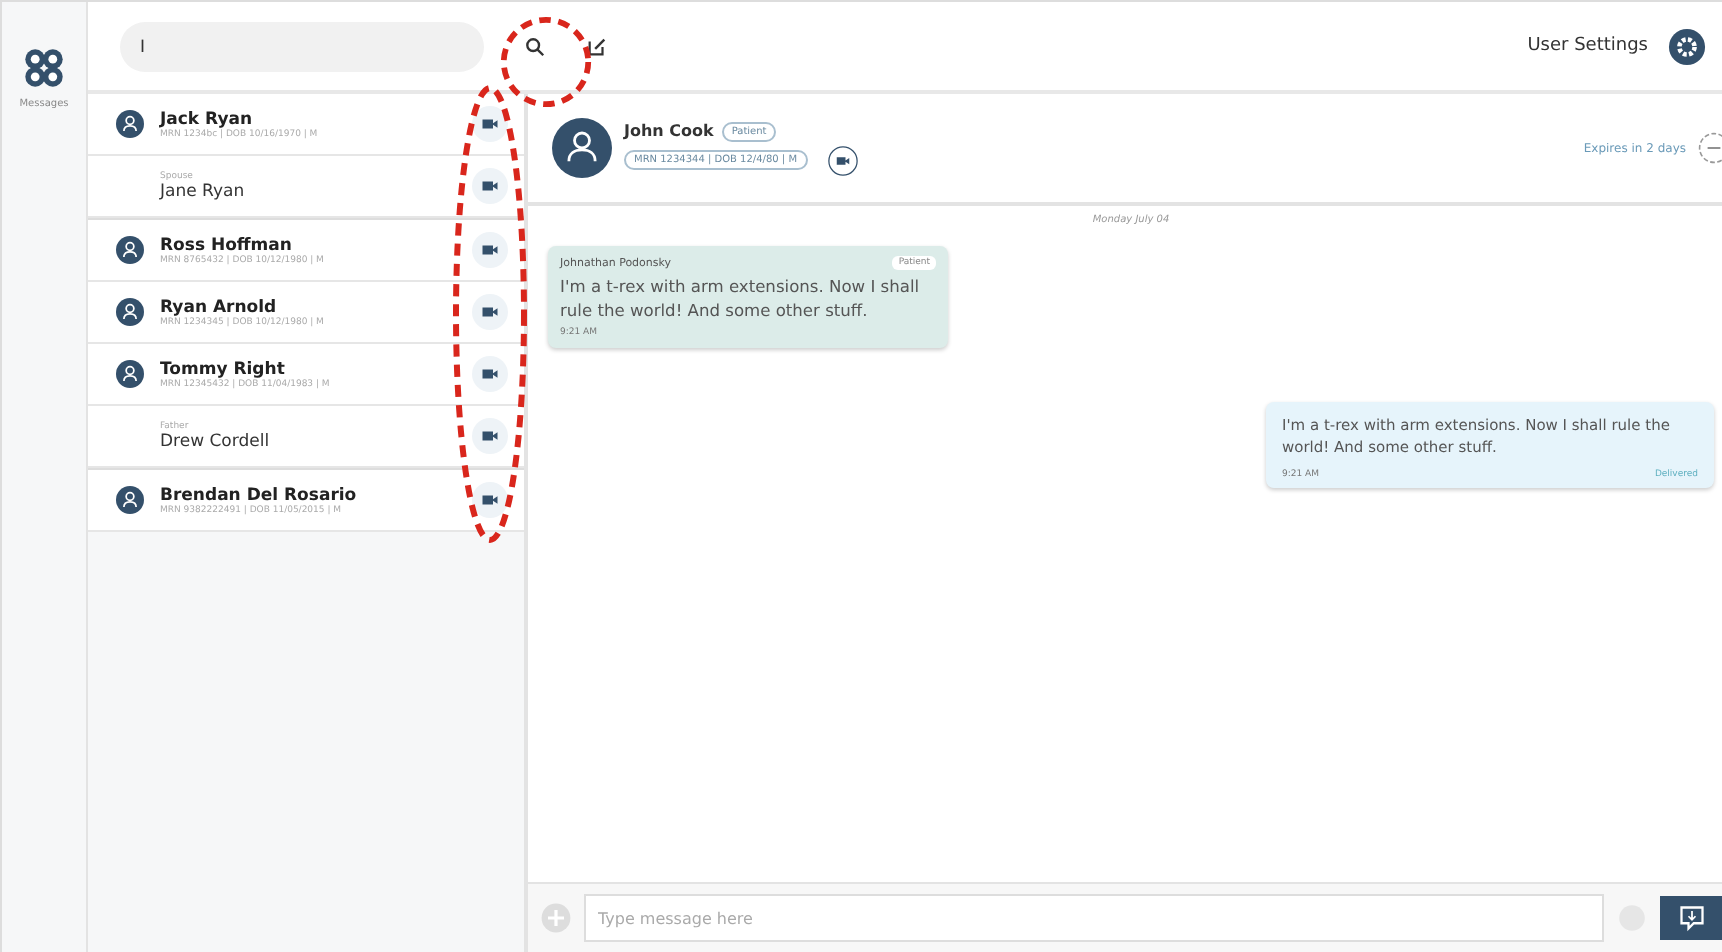 This screenshot has width=1722, height=952. Describe the element at coordinates (308, 369) in the screenshot. I see `contact-name: Tommy Right` at that location.